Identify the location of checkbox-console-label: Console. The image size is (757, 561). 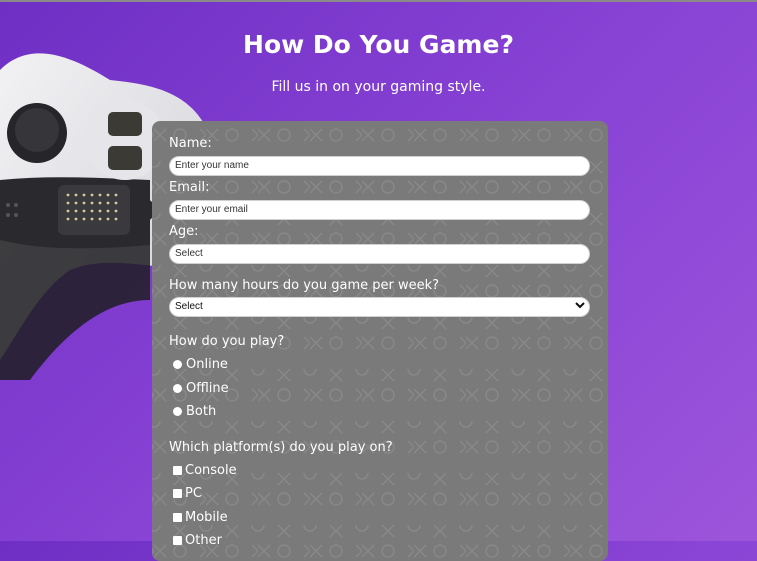
(211, 470).